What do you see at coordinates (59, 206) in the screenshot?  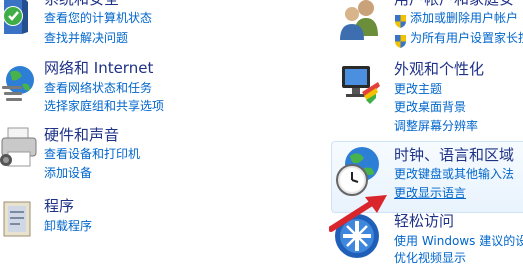 I see `category-title-programs: 程序` at bounding box center [59, 206].